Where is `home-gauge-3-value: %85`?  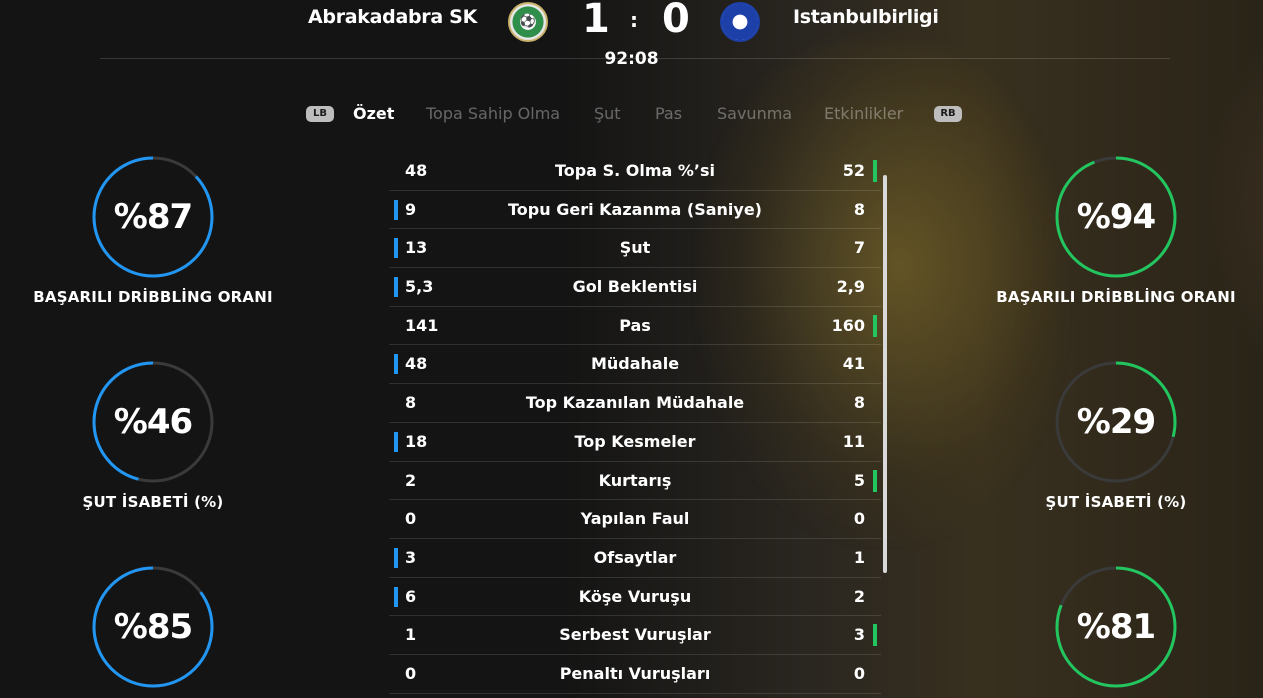
home-gauge-3-value: %85 is located at coordinates (153, 627).